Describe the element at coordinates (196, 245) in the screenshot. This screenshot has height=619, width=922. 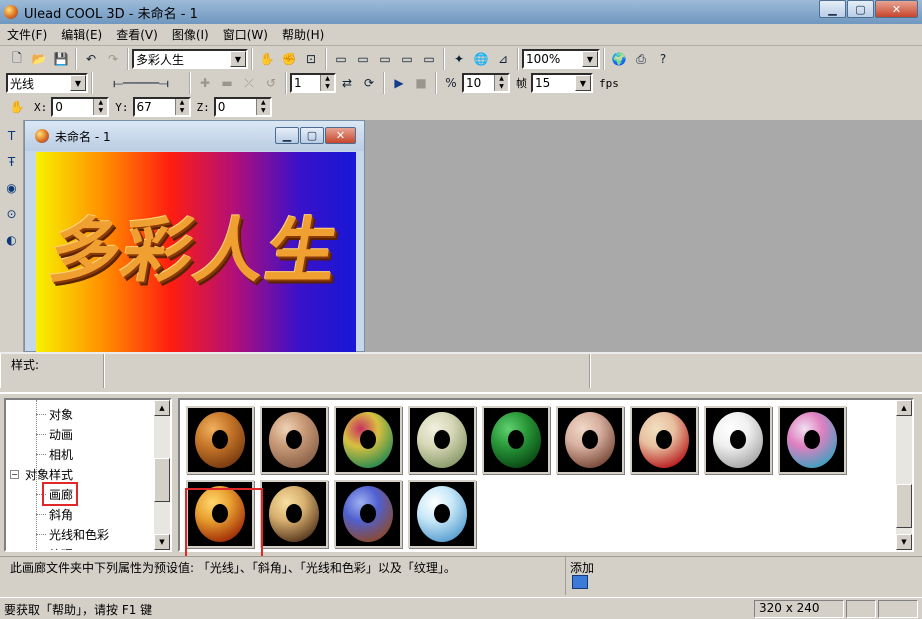
I see `canvas-3d-text: 多彩人生` at that location.